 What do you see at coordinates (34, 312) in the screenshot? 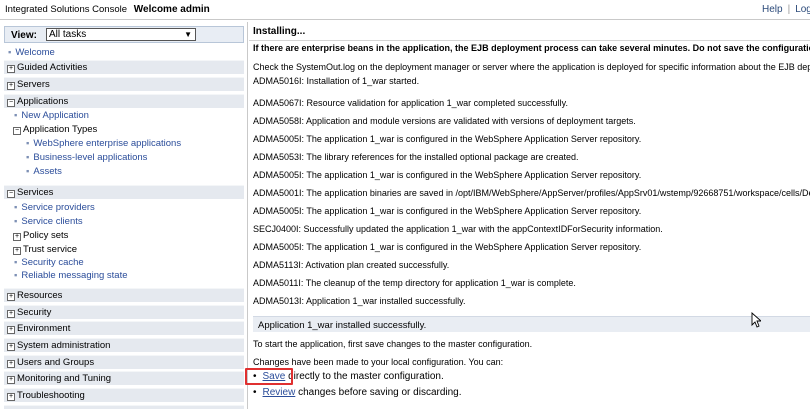
I see `nav-category-label: Security` at bounding box center [34, 312].